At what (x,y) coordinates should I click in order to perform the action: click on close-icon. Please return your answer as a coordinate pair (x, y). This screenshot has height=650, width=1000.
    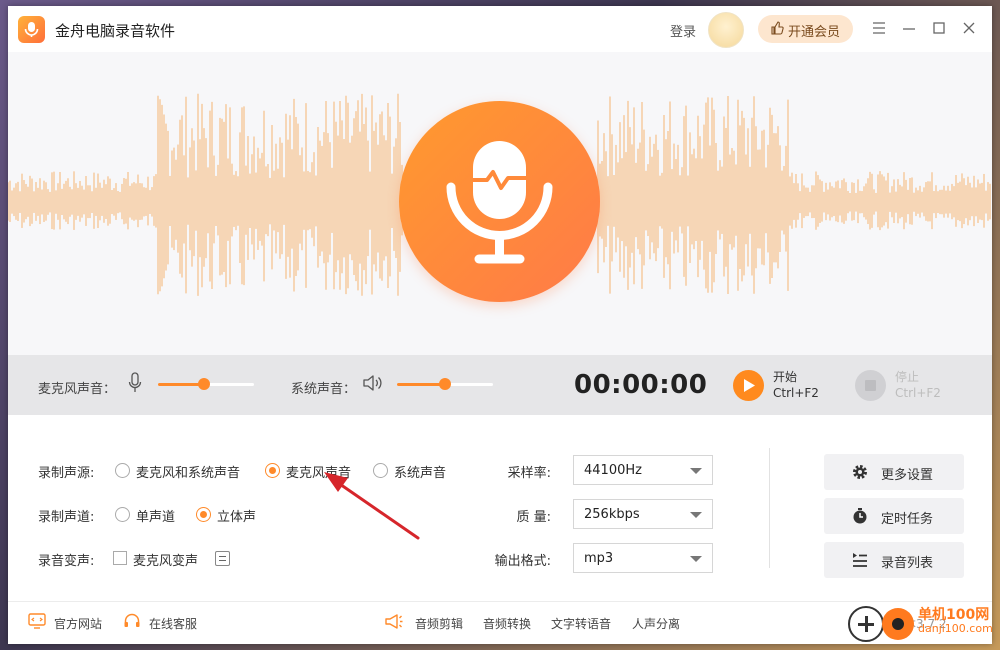
    Looking at the image, I should click on (970, 29).